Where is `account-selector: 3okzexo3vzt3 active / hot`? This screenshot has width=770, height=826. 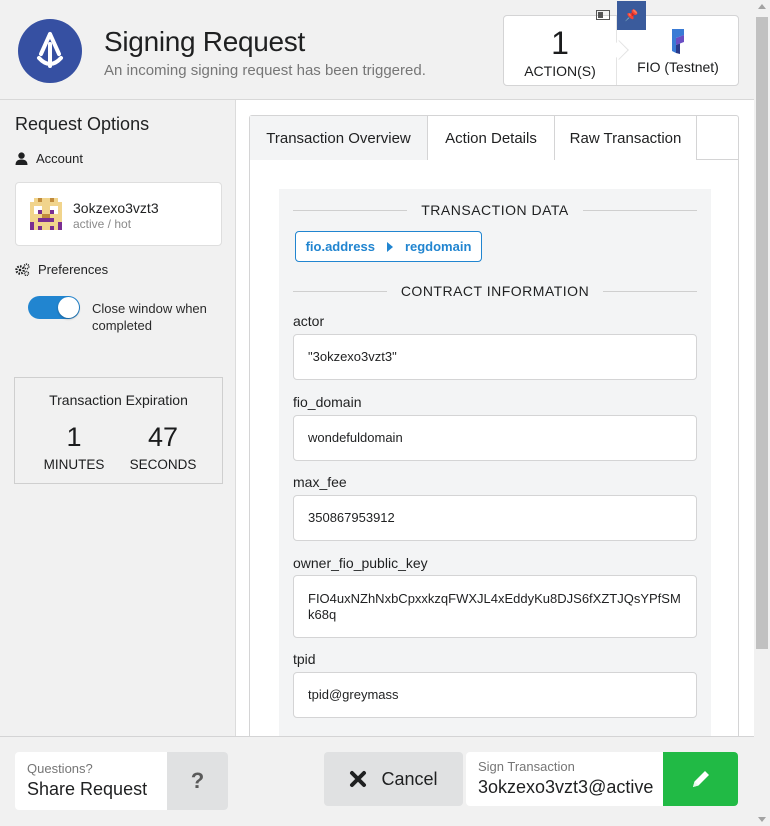 account-selector: 3okzexo3vzt3 active / hot is located at coordinates (118, 214).